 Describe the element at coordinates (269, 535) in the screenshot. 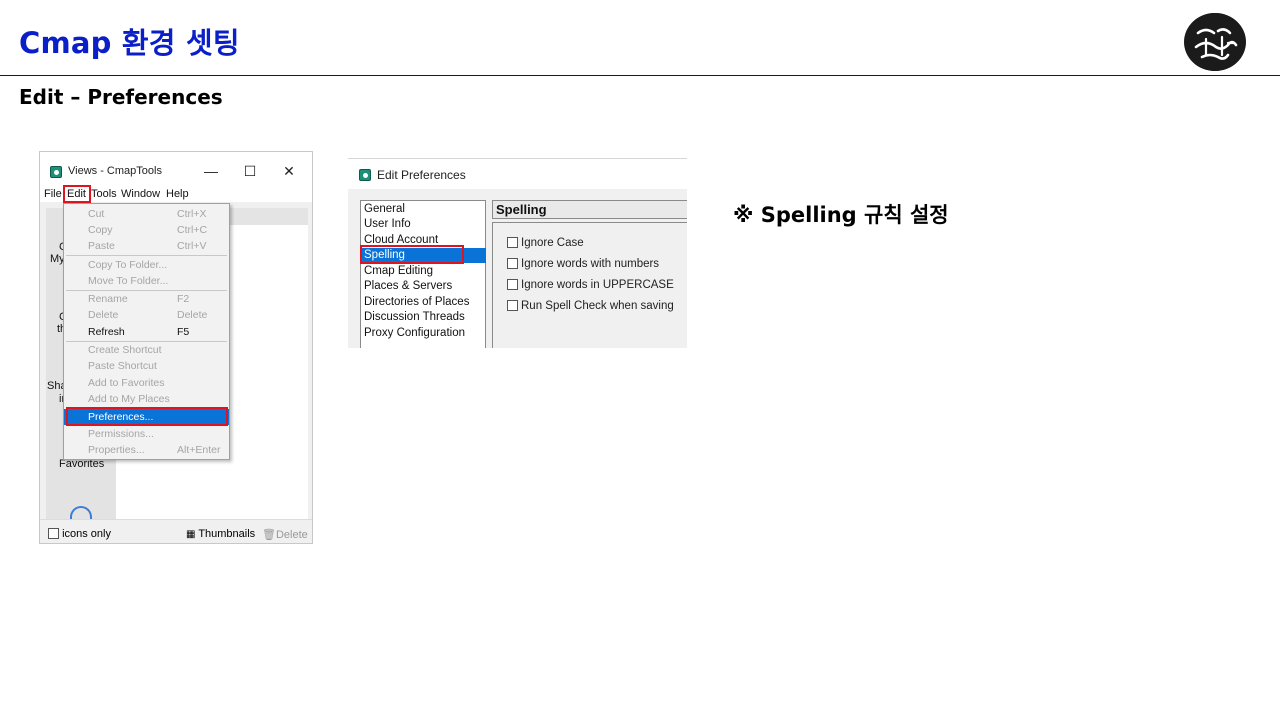

I see `trash-icon: 🗑` at that location.